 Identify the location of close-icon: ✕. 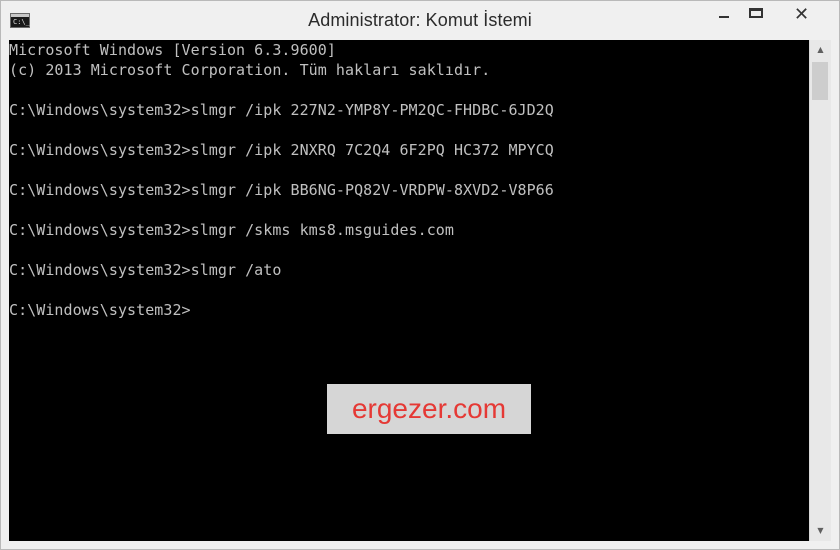
(802, 14).